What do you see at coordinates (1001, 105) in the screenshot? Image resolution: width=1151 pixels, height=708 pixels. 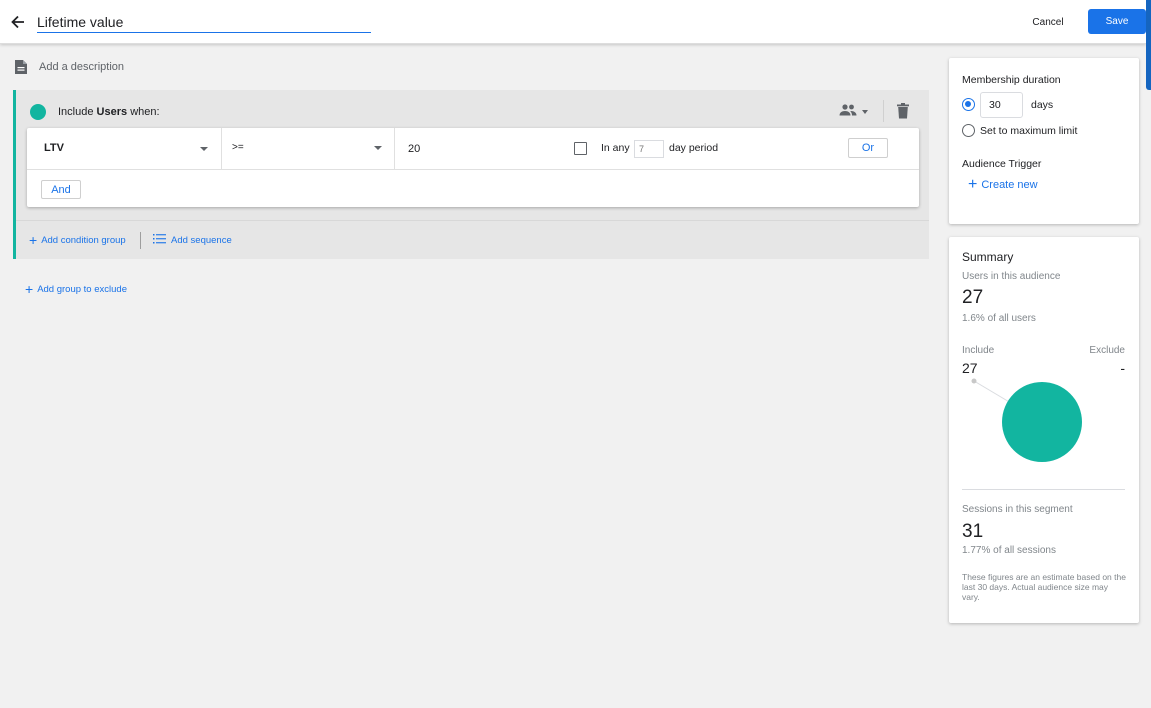 I see `duration-days-input` at bounding box center [1001, 105].